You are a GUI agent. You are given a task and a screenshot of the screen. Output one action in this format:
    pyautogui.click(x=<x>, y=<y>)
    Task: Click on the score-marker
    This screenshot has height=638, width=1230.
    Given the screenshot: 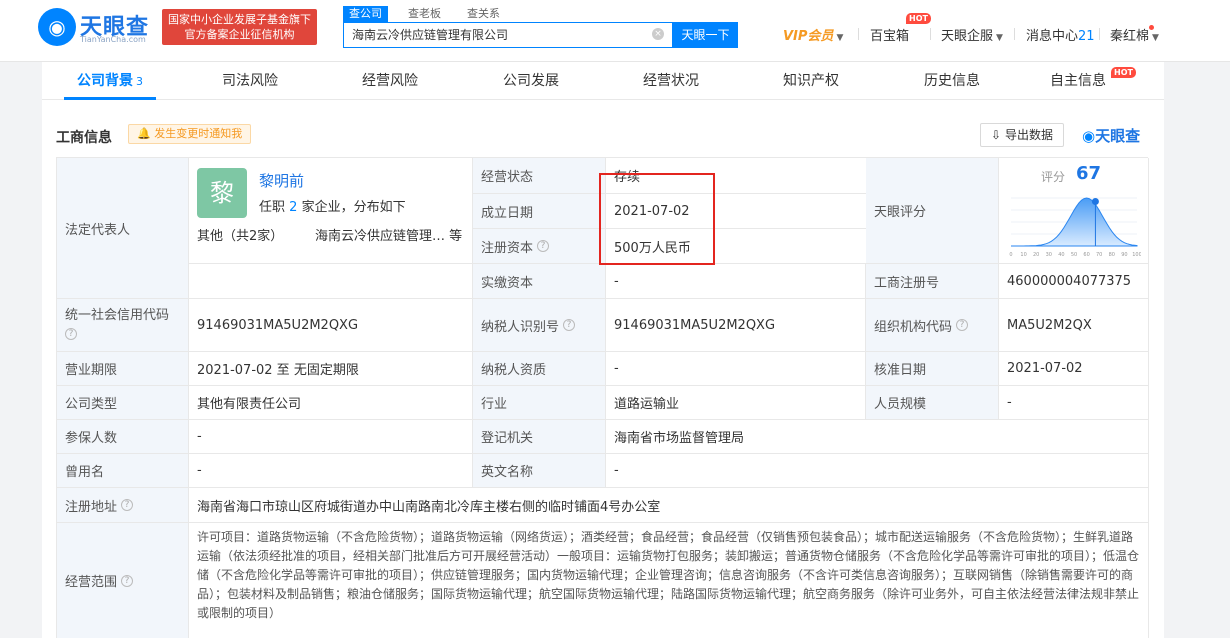 What is the action you would take?
    pyautogui.click(x=1095, y=201)
    